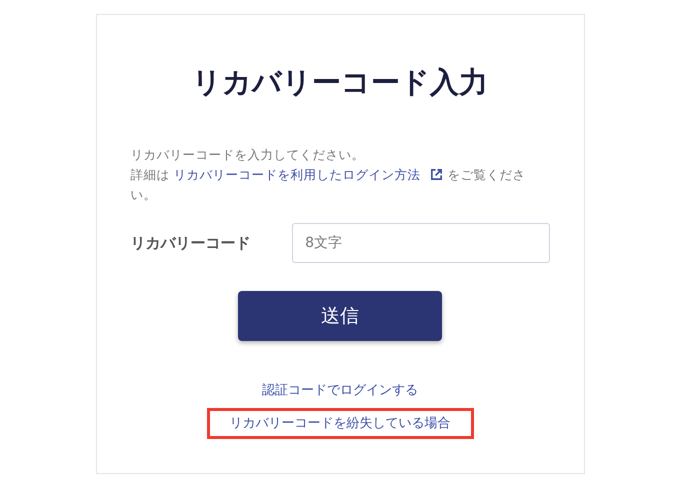 This screenshot has width=680, height=489. I want to click on intro-text: リカバリーコードを入力してください。 詳細は リカバリーコードを利用したログイン方法 をご覧ください。, so click(328, 175).